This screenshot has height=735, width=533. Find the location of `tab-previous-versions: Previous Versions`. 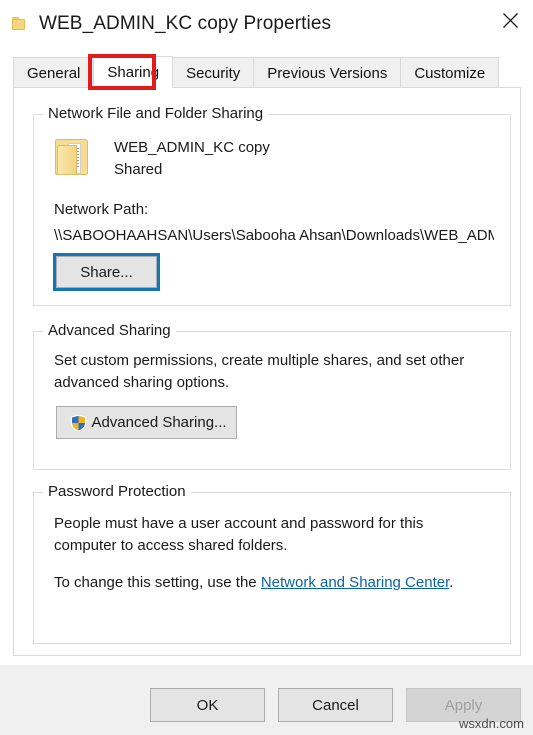

tab-previous-versions: Previous Versions is located at coordinates (327, 72).